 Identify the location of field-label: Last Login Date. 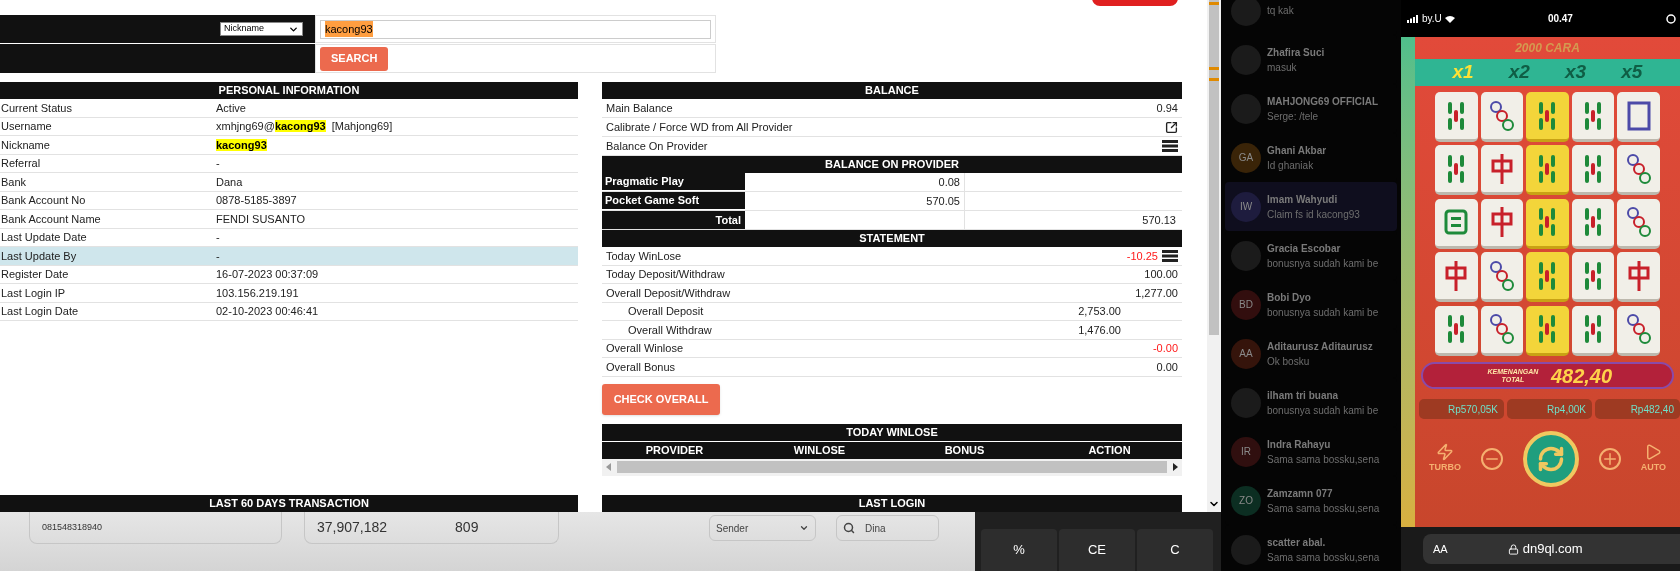
(40, 311).